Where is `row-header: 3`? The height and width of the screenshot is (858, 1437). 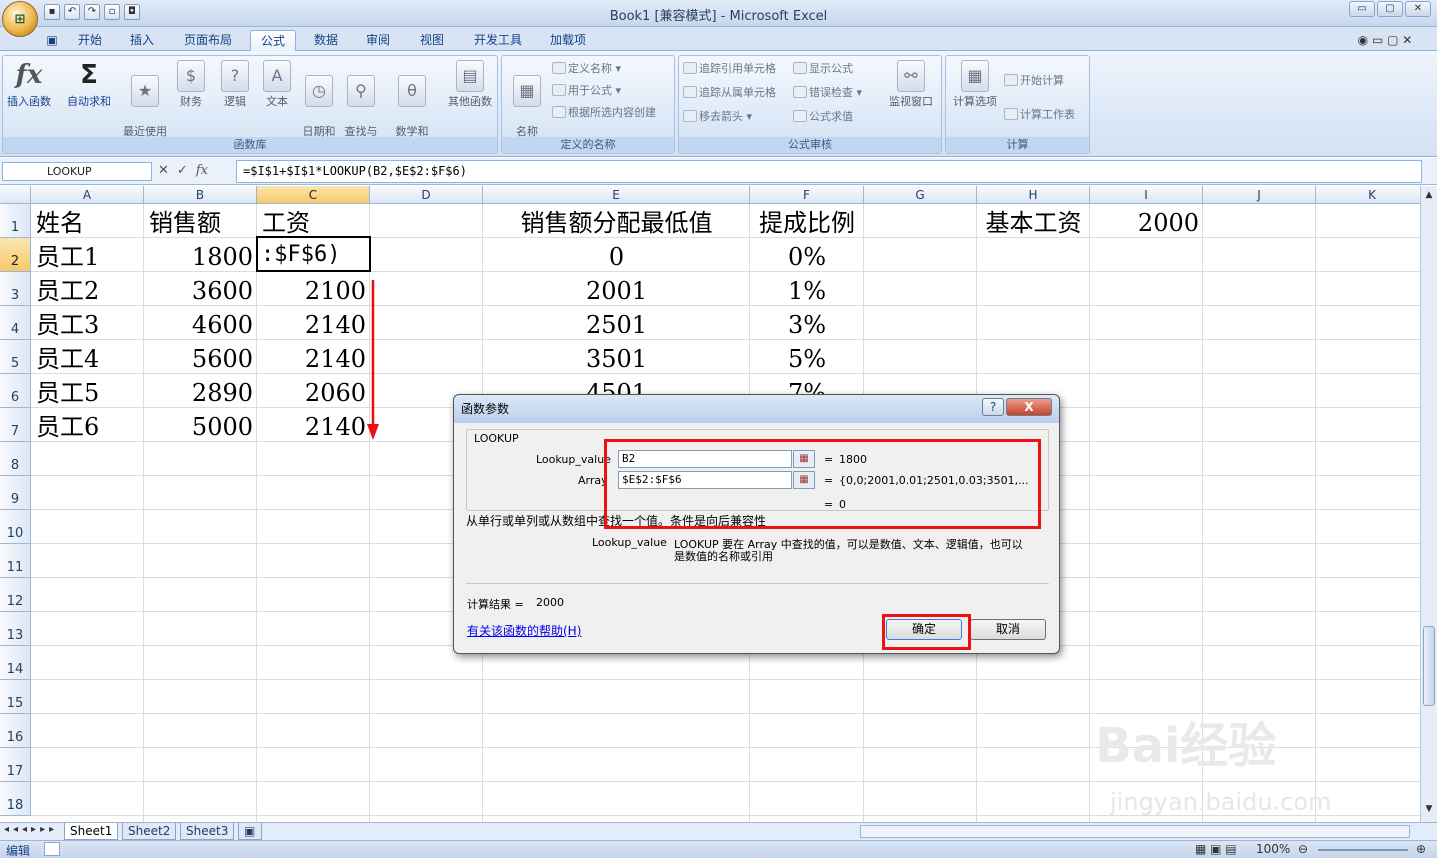 row-header: 3 is located at coordinates (15, 289).